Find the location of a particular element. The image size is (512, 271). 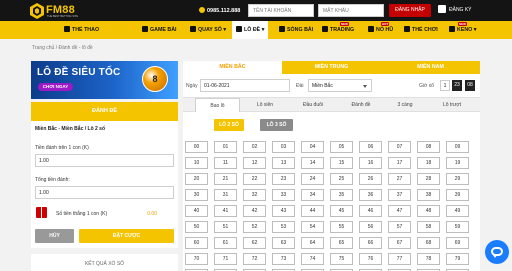

number-cell: 37 is located at coordinates (399, 195).